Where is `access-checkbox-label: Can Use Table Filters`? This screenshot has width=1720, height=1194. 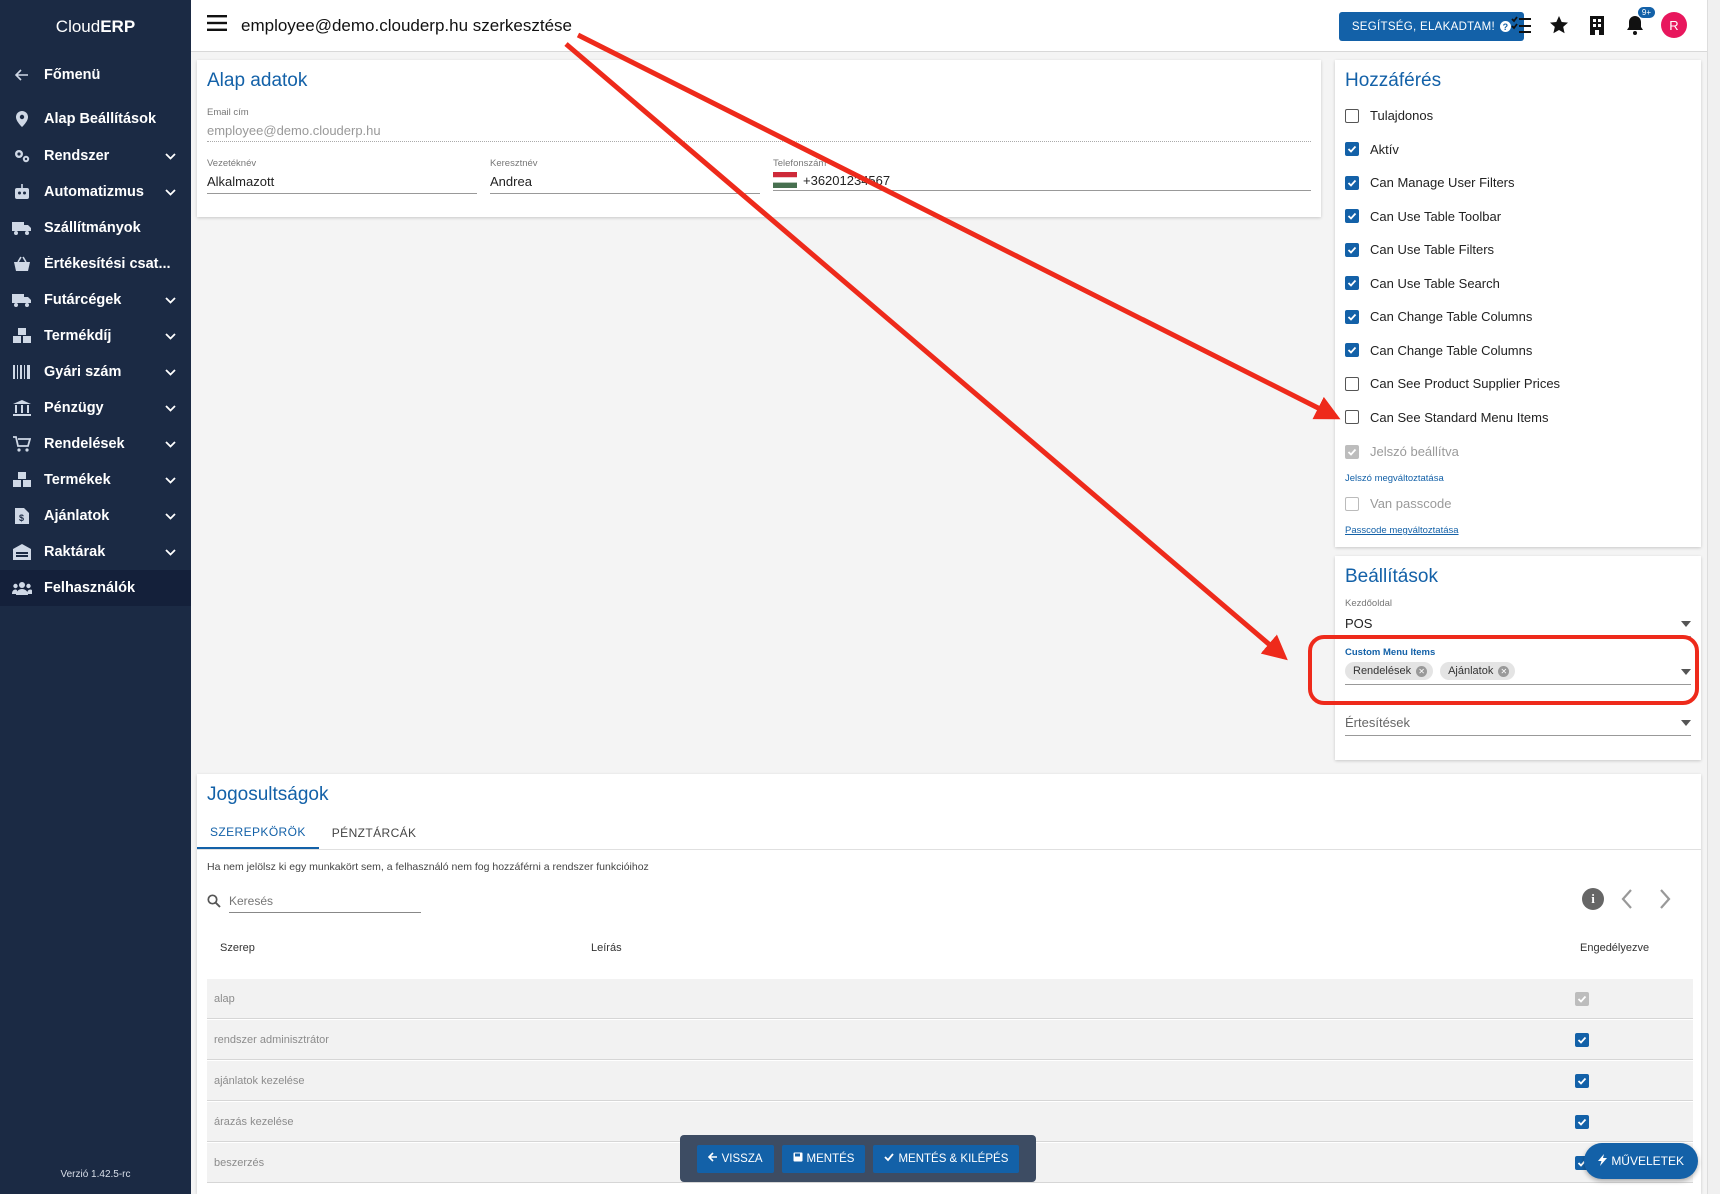
access-checkbox-label: Can Use Table Filters is located at coordinates (1432, 250).